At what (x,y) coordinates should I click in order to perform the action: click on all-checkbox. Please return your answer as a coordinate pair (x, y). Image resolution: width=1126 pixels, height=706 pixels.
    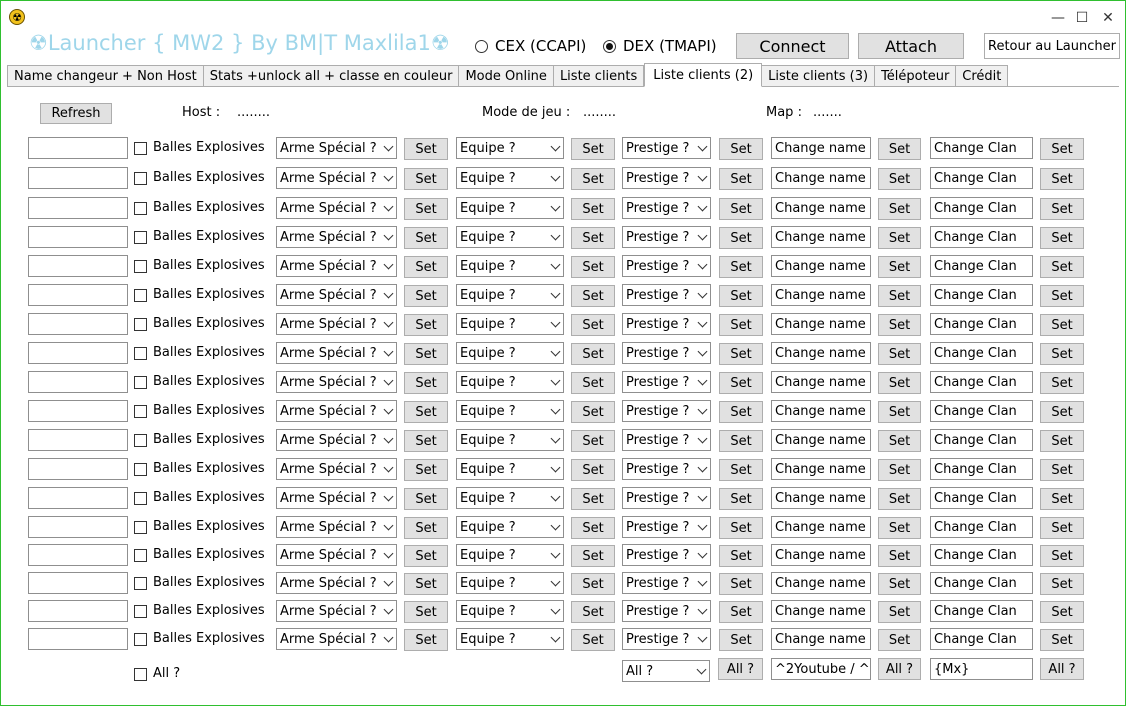
    Looking at the image, I should click on (140, 674).